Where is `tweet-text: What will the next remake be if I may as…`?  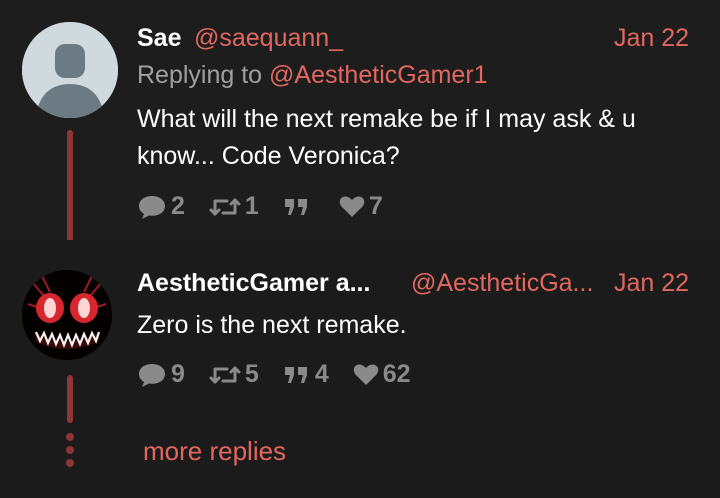
tweet-text: What will the next remake be if I may as… is located at coordinates (386, 138).